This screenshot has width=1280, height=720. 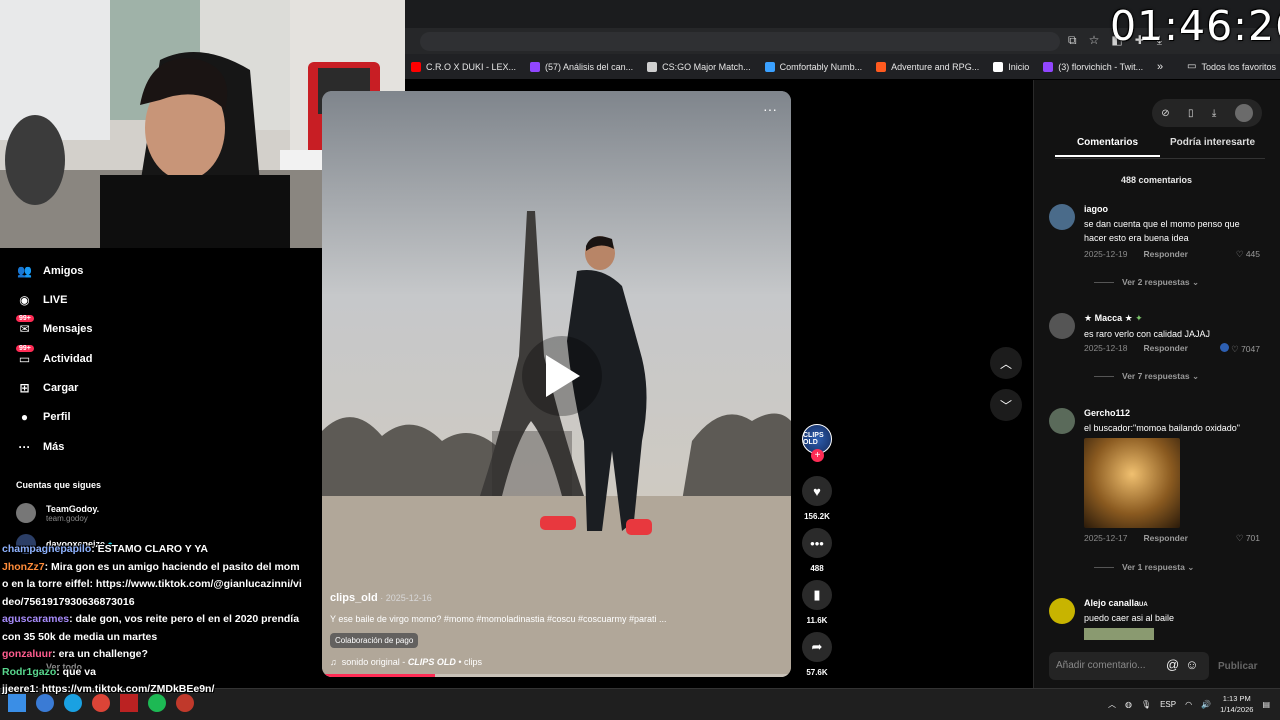 I want to click on phone-icon: ▯, so click(x=1191, y=113).